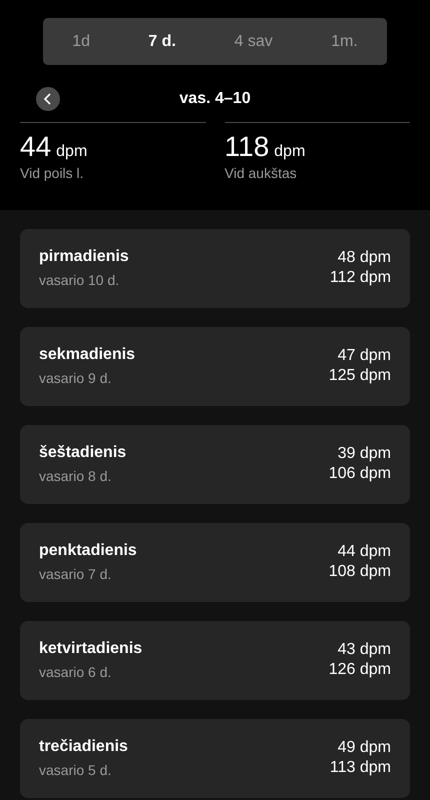 This screenshot has height=800, width=430. I want to click on stat-label: Vid aukštas, so click(261, 173).